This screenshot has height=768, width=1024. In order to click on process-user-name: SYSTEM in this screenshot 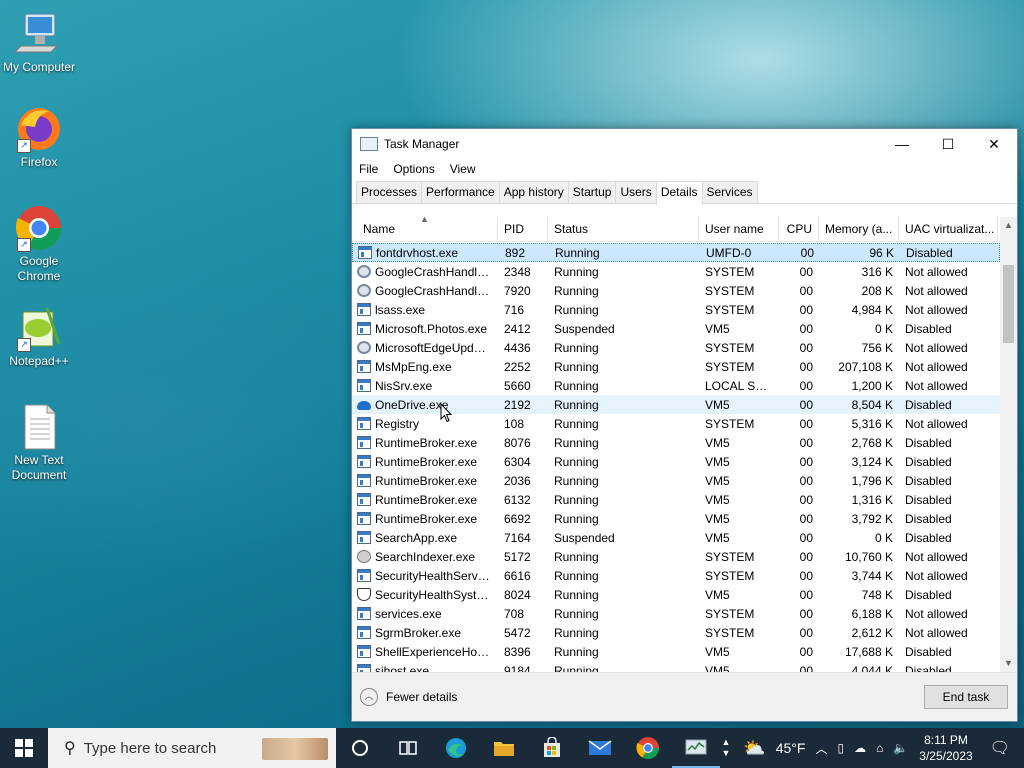, I will do `click(730, 366)`.